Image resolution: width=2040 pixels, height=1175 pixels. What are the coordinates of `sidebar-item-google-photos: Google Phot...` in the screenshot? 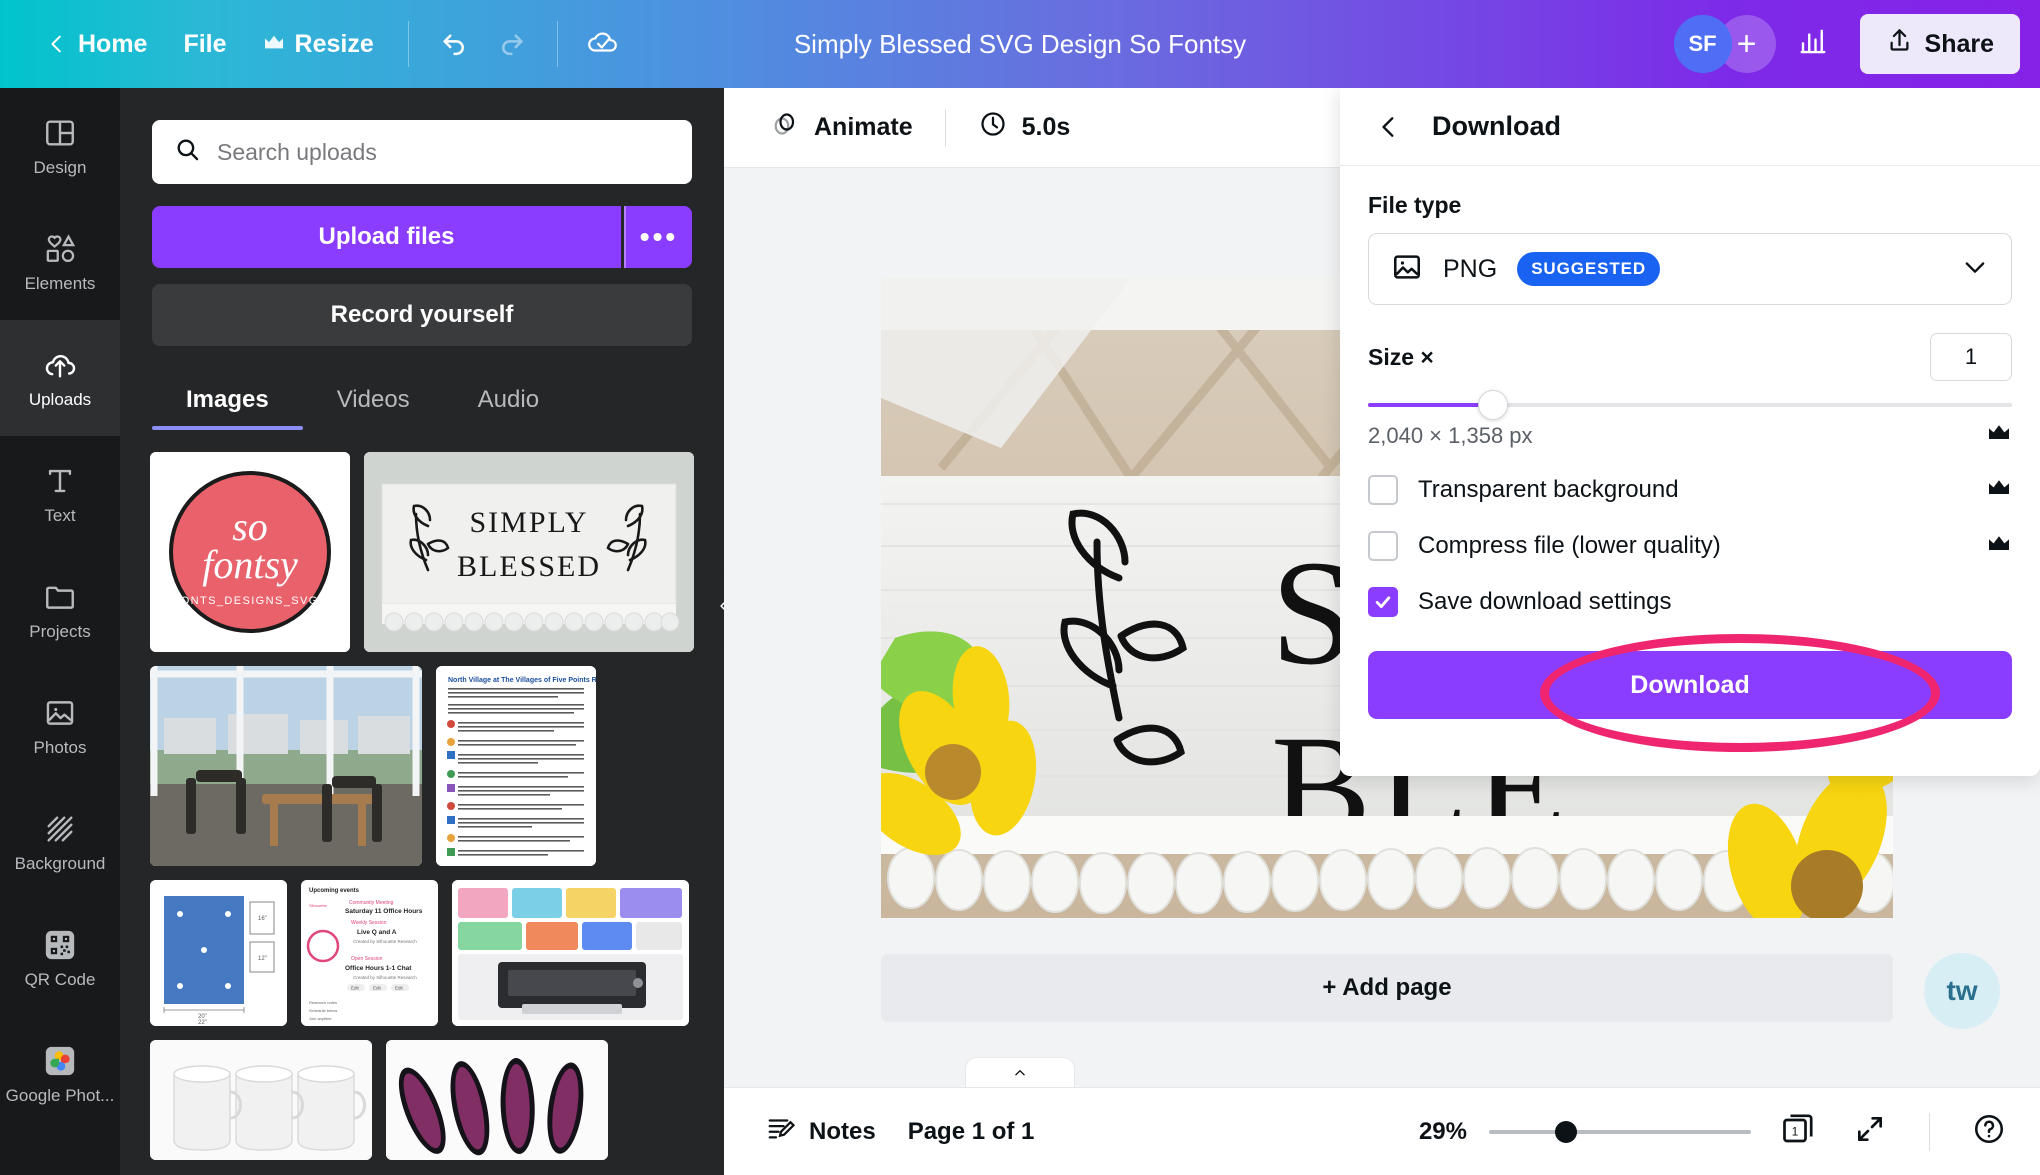 It's located at (60, 1074).